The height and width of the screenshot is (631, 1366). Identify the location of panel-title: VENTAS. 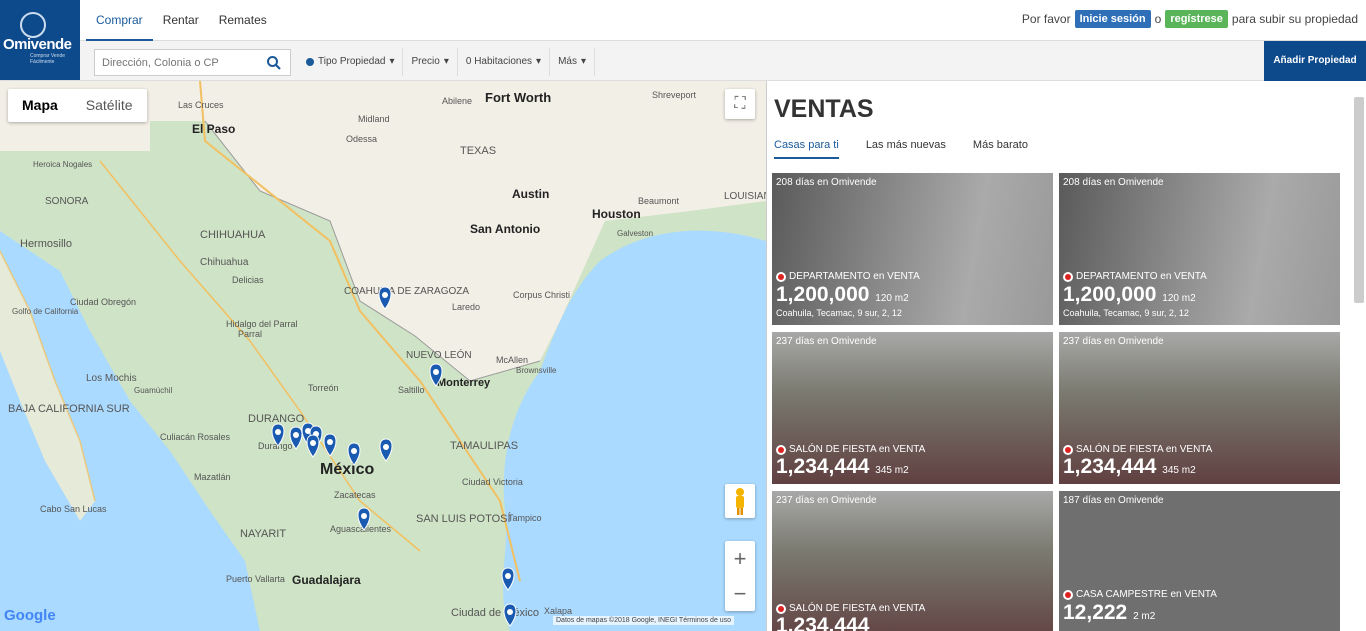
(824, 109).